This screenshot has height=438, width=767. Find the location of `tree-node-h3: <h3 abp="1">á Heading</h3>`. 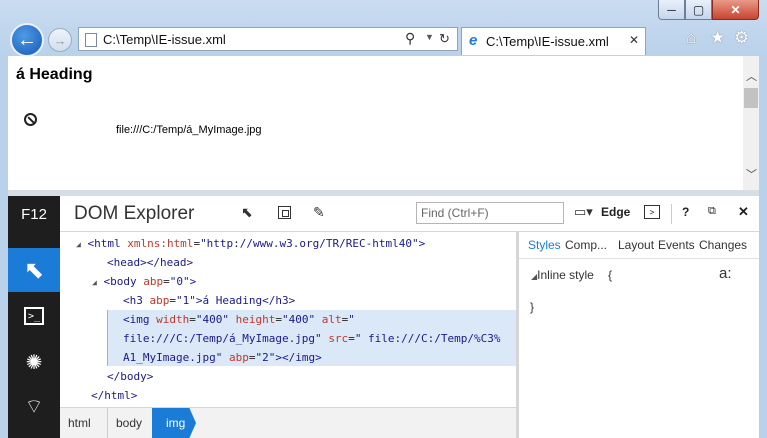

tree-node-h3: <h3 abp="1">á Heading</h3> is located at coordinates (209, 300).